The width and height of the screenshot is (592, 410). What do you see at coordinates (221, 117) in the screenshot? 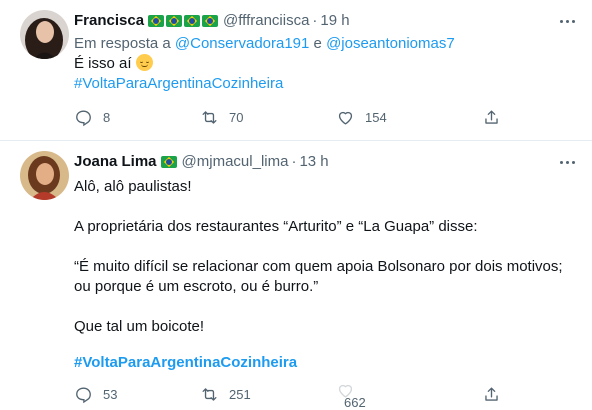
I see `retweet-button: 70` at bounding box center [221, 117].